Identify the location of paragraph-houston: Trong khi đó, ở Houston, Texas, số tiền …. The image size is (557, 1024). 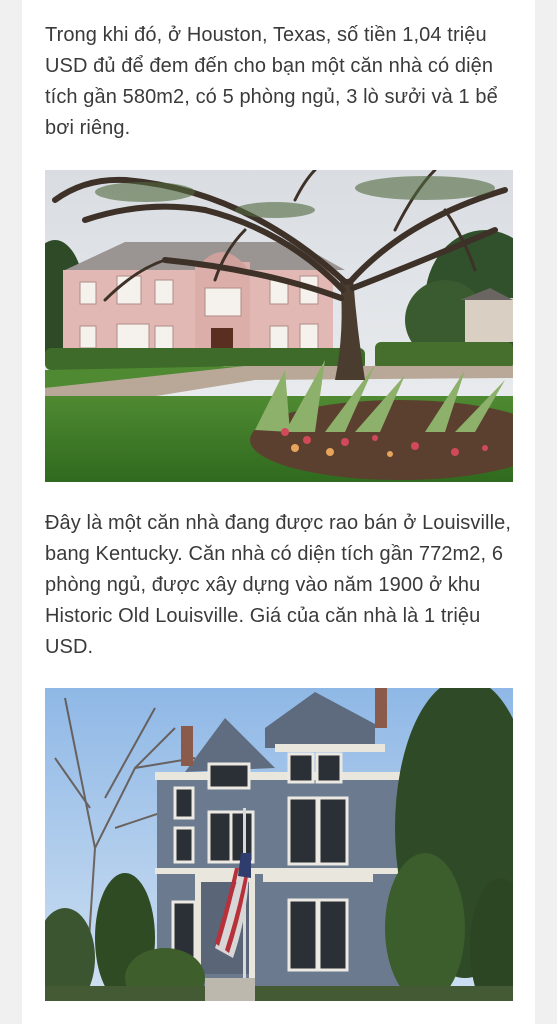
(271, 81).